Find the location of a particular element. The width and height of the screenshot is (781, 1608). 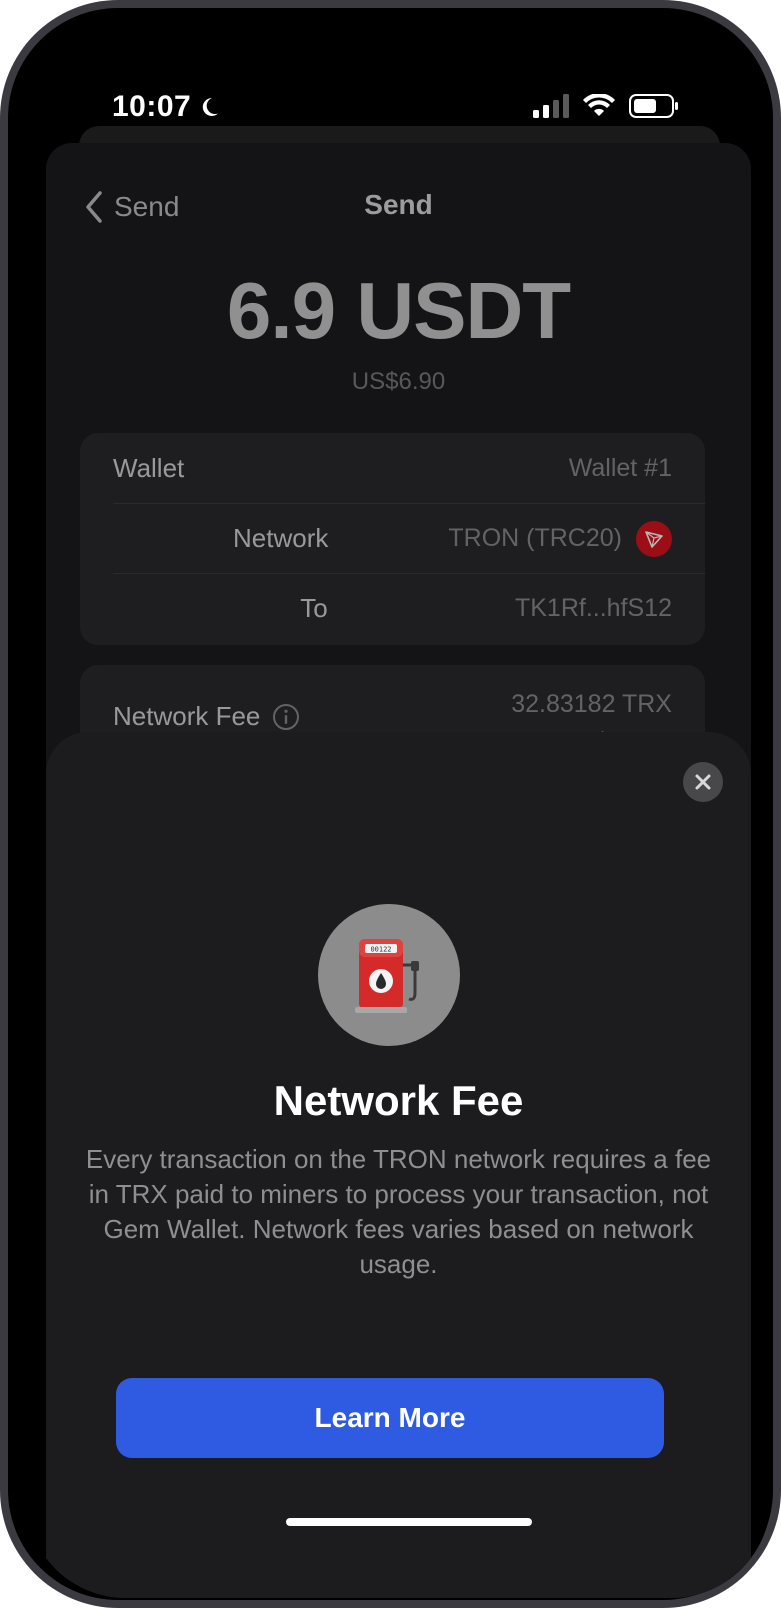

amount-crypto: 6.9 USDT is located at coordinates (398, 310).